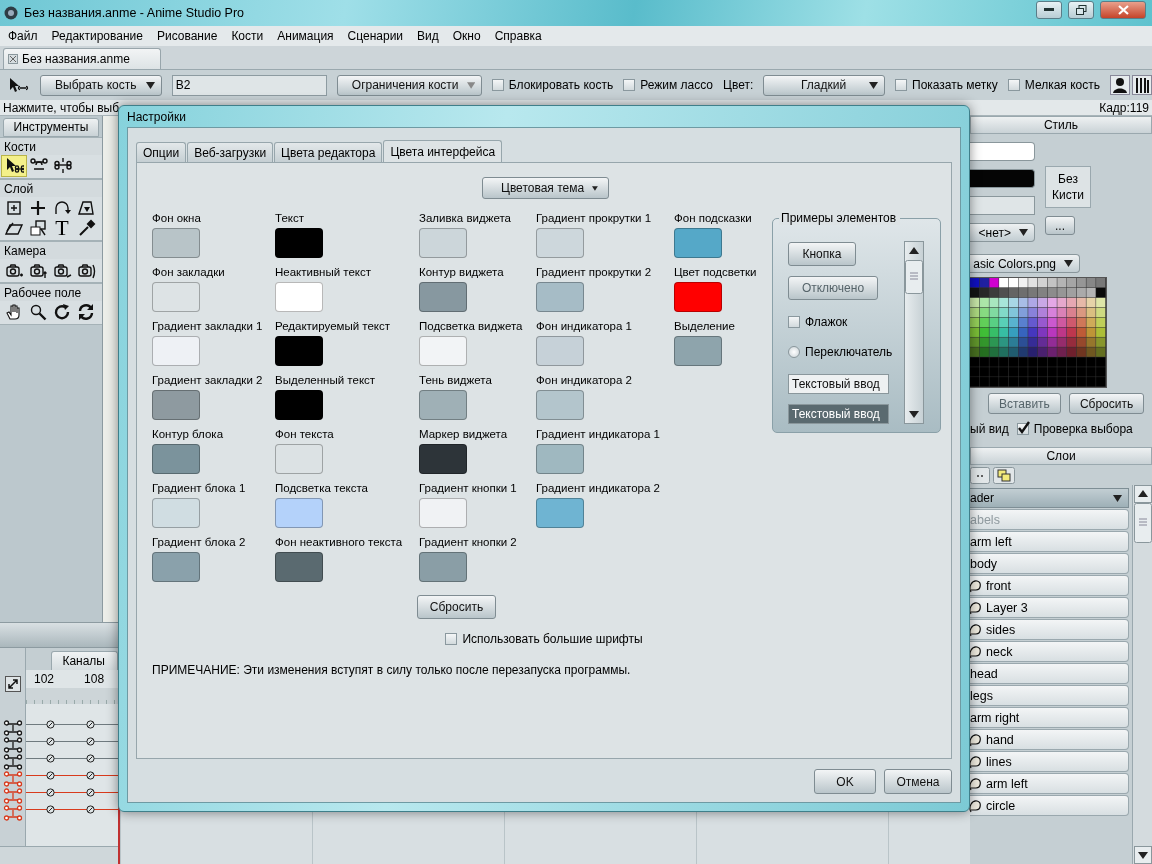 The width and height of the screenshot is (1152, 864). I want to click on tab: Опции, so click(161, 152).